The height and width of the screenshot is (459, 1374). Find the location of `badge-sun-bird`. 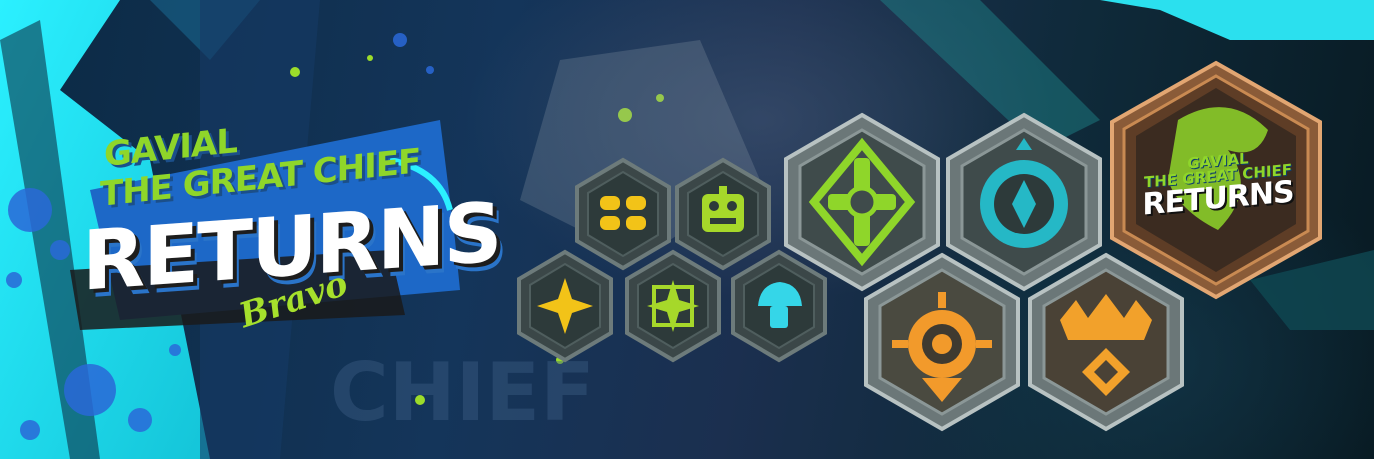

badge-sun-bird is located at coordinates (942, 342).